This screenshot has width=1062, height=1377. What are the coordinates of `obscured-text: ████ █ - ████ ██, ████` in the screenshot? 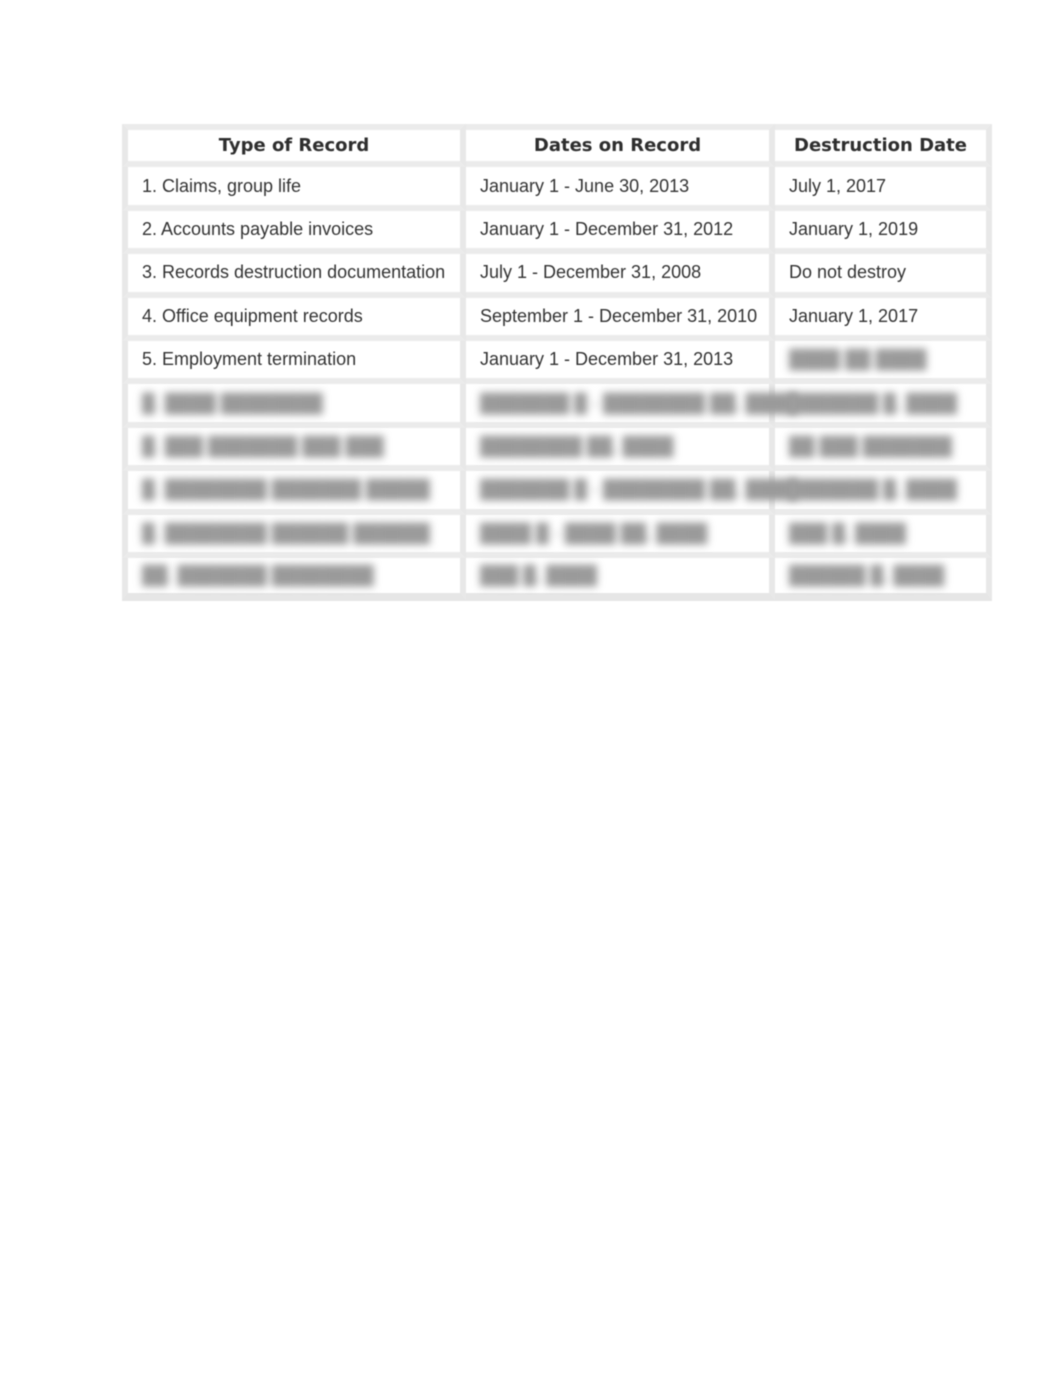 It's located at (594, 532).